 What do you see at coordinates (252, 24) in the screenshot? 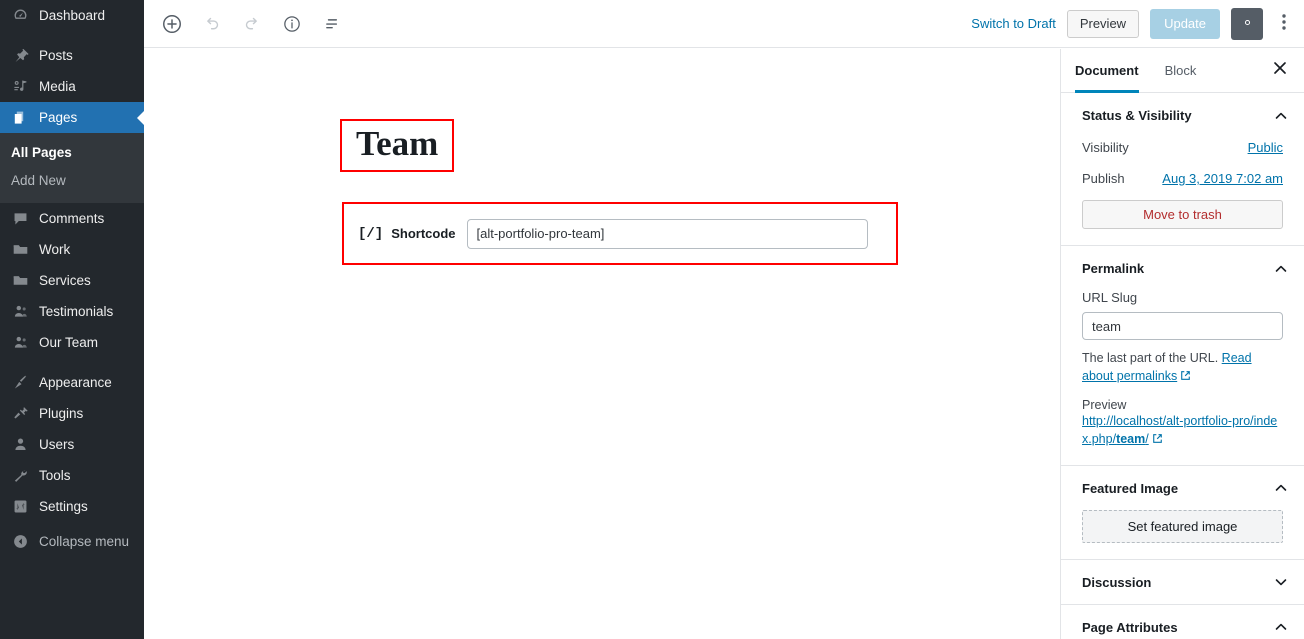
I see `redo-icon` at bounding box center [252, 24].